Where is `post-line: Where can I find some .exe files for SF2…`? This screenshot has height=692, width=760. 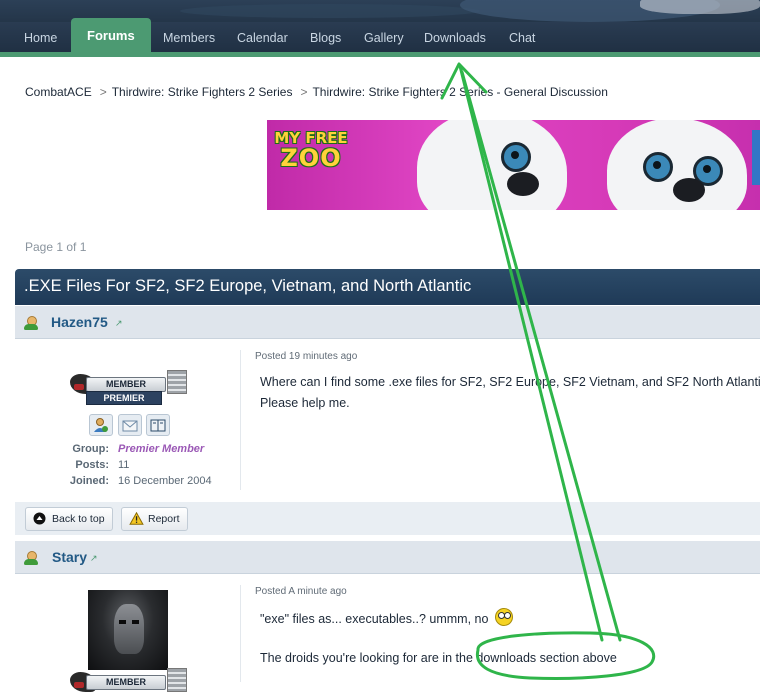
post-line: Where can I find some .exe files for SF2… is located at coordinates (510, 382).